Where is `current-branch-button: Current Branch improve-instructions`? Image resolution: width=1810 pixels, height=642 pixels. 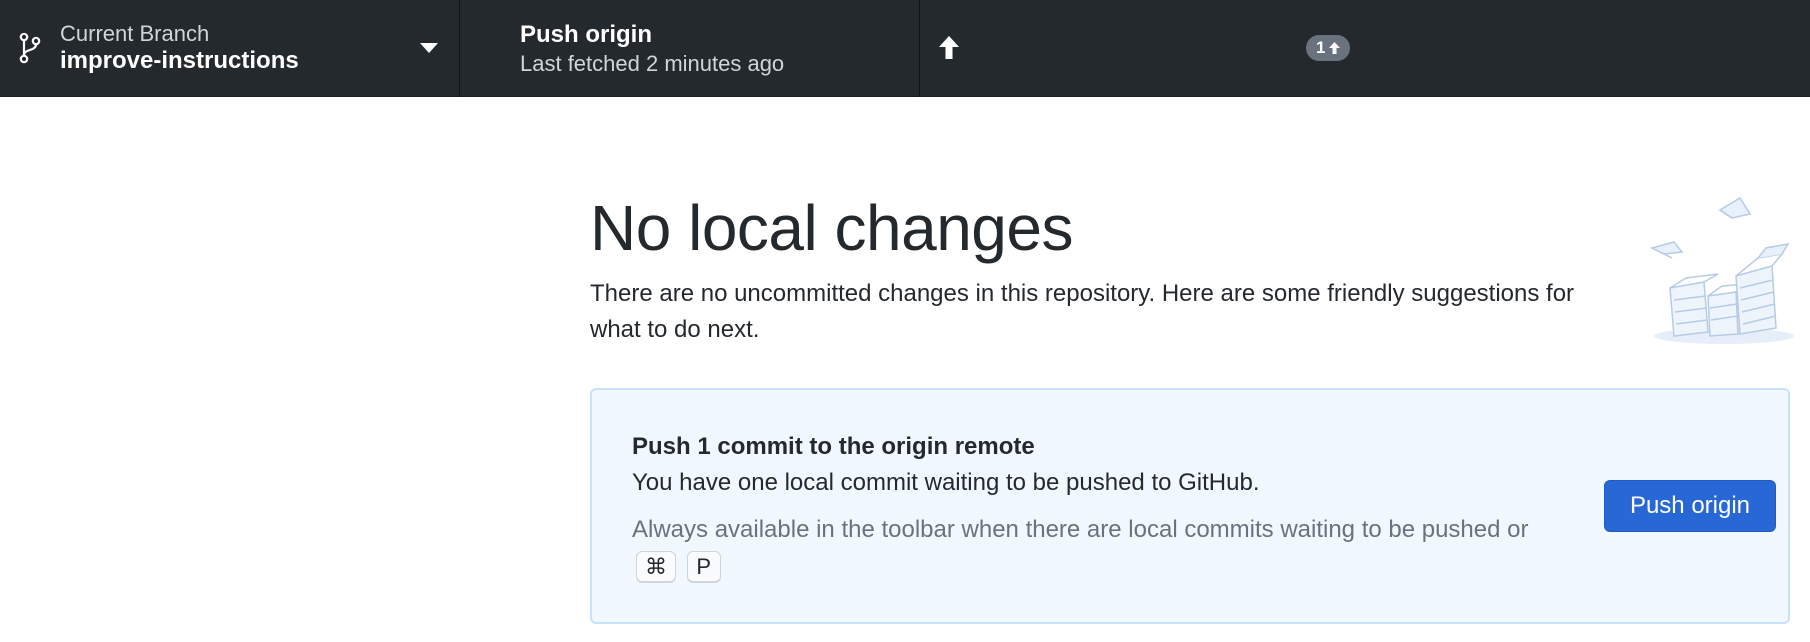 current-branch-button: Current Branch improve-instructions is located at coordinates (230, 48).